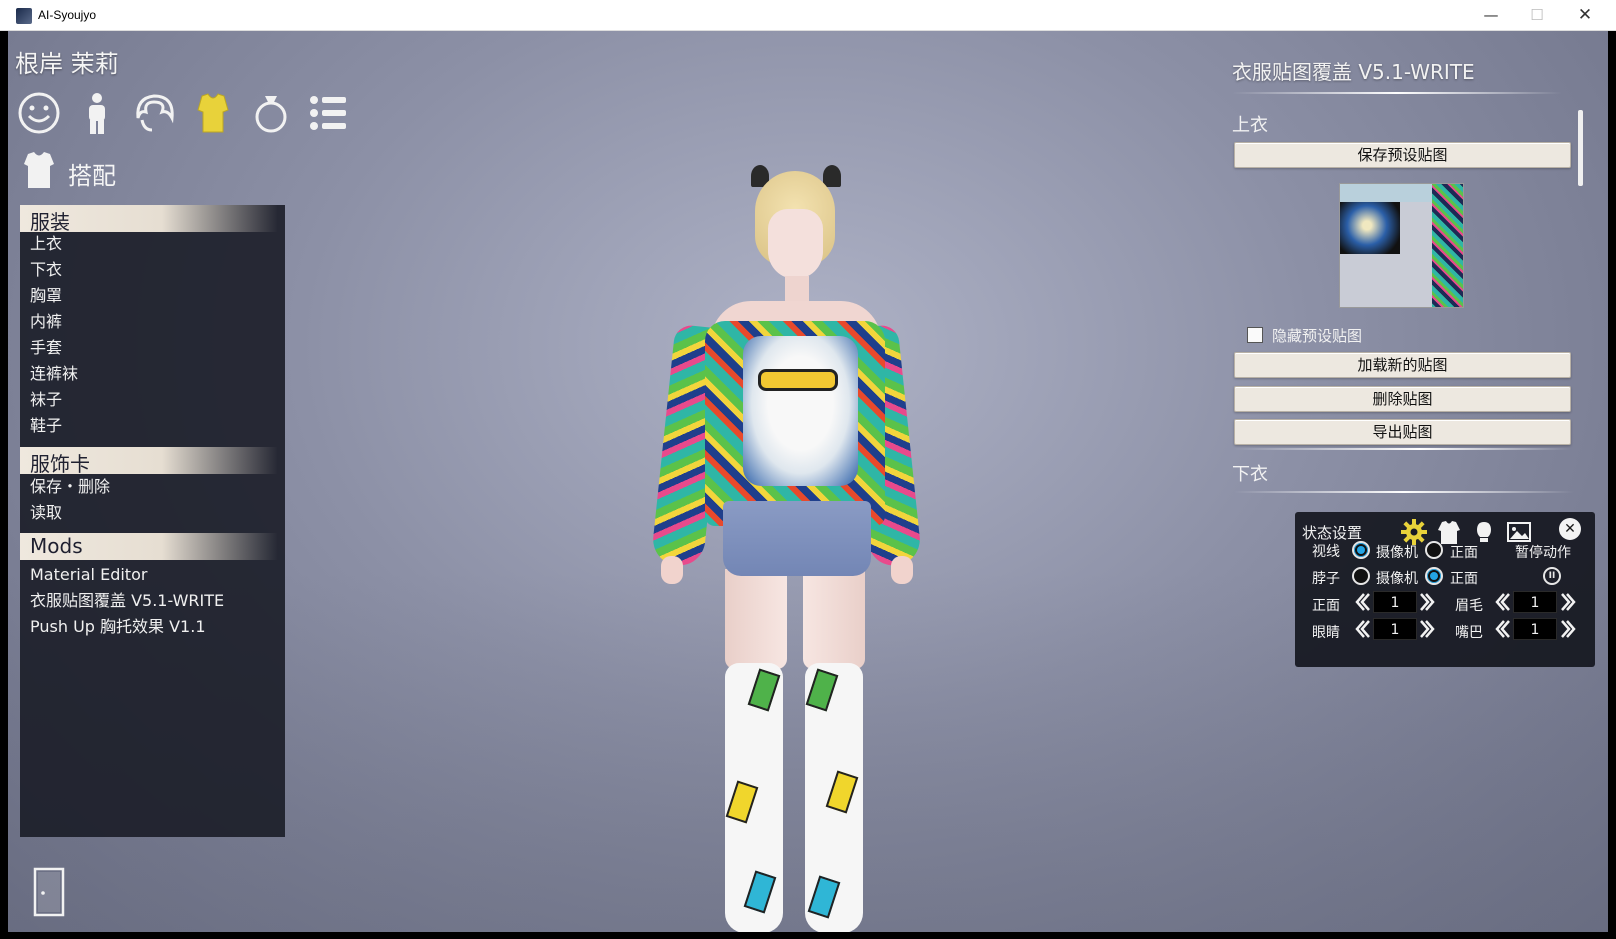 The width and height of the screenshot is (1616, 939). Describe the element at coordinates (834, 619) in the screenshot. I see `character-thigh-right` at that location.